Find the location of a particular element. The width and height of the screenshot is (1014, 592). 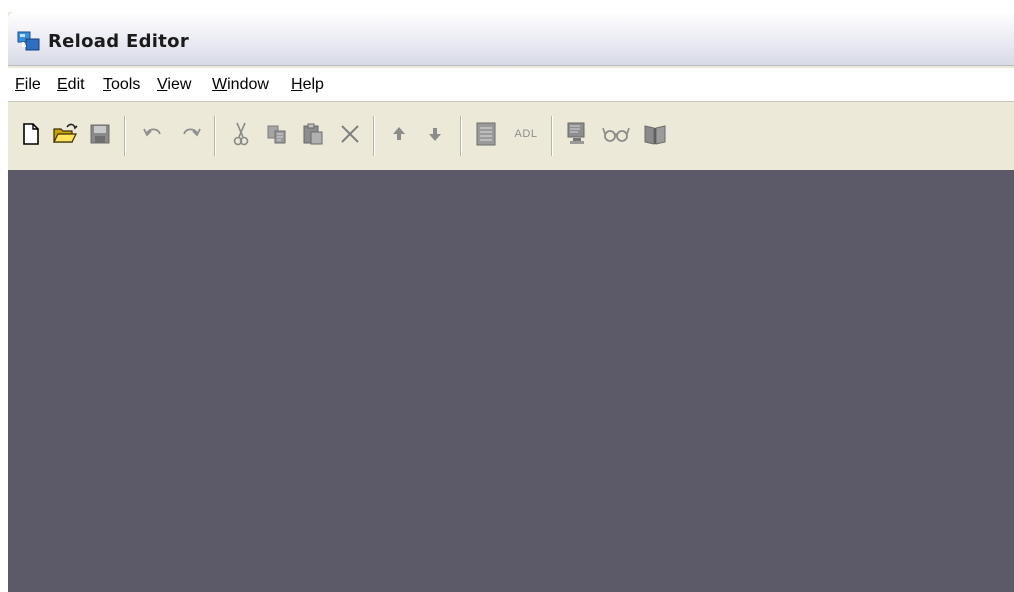

save-button is located at coordinates (100, 134).